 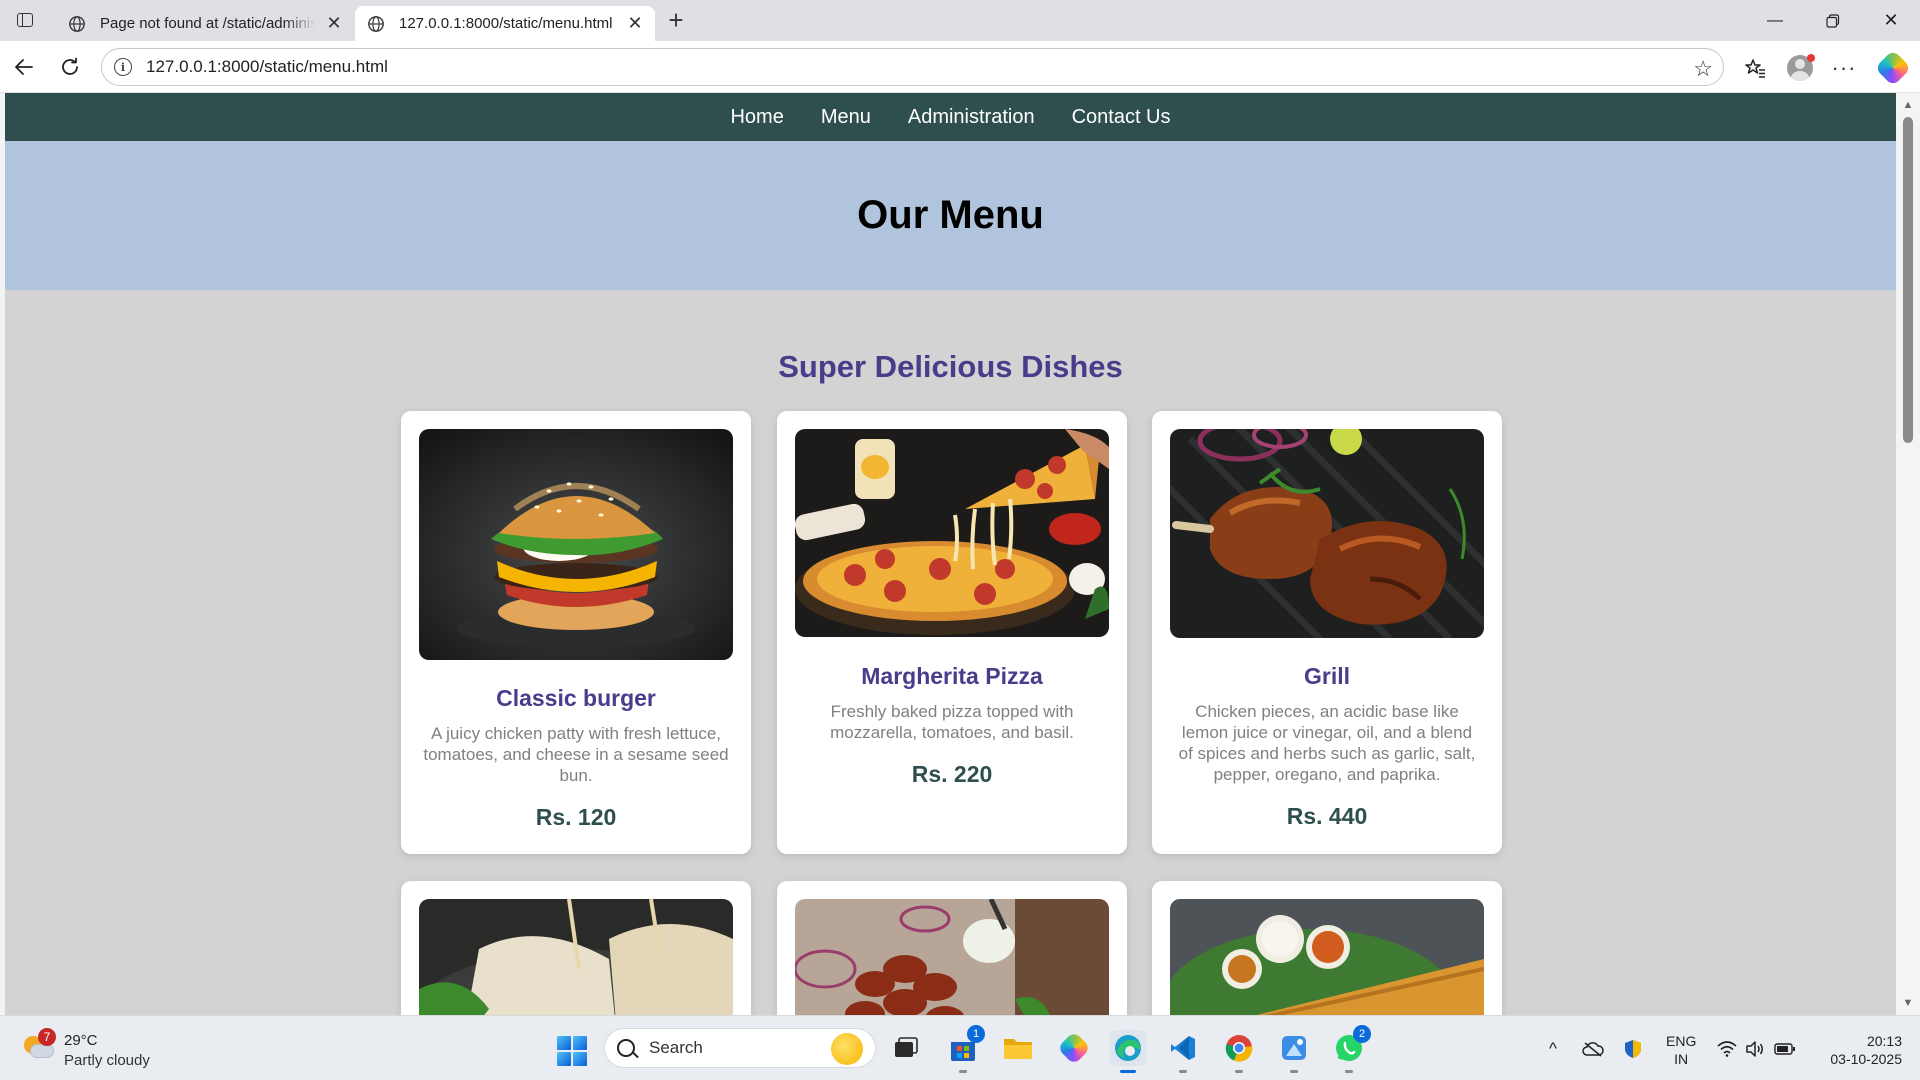 I want to click on whatsapp-badge: 2, so click(x=1362, y=1034).